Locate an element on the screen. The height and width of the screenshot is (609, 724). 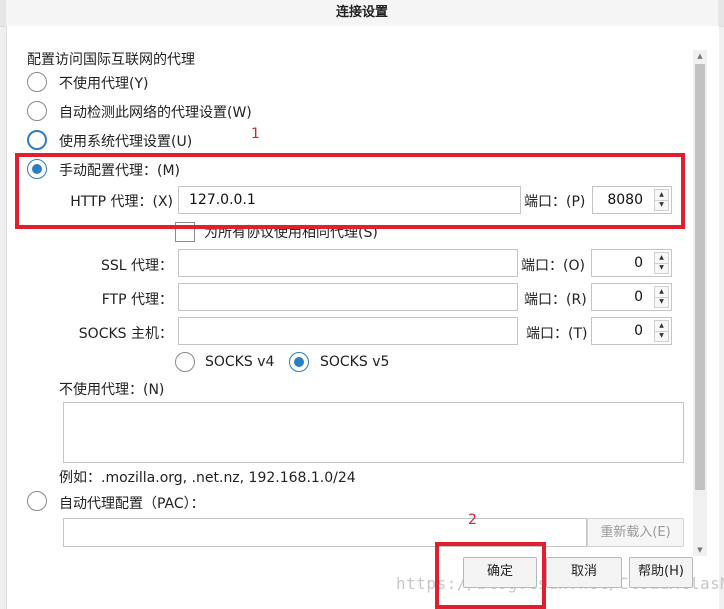
scrollbar-thumb is located at coordinates (700, 277).